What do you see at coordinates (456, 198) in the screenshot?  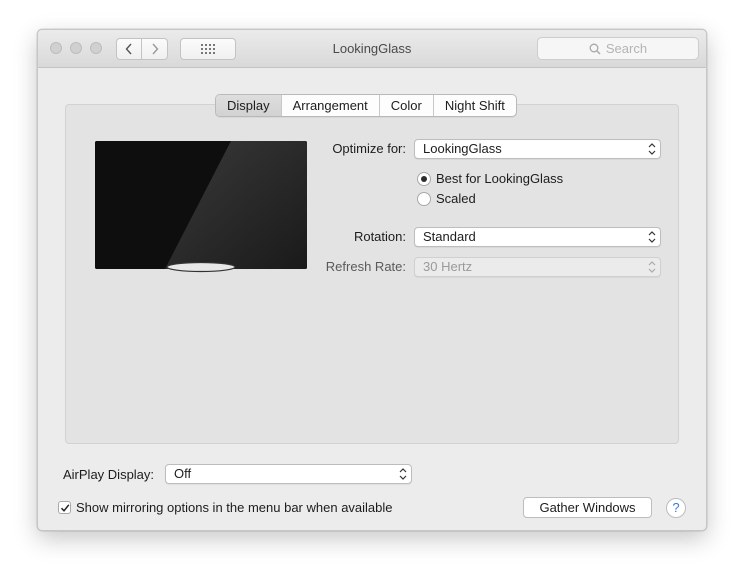 I see `radio-scaled-label: Scaled` at bounding box center [456, 198].